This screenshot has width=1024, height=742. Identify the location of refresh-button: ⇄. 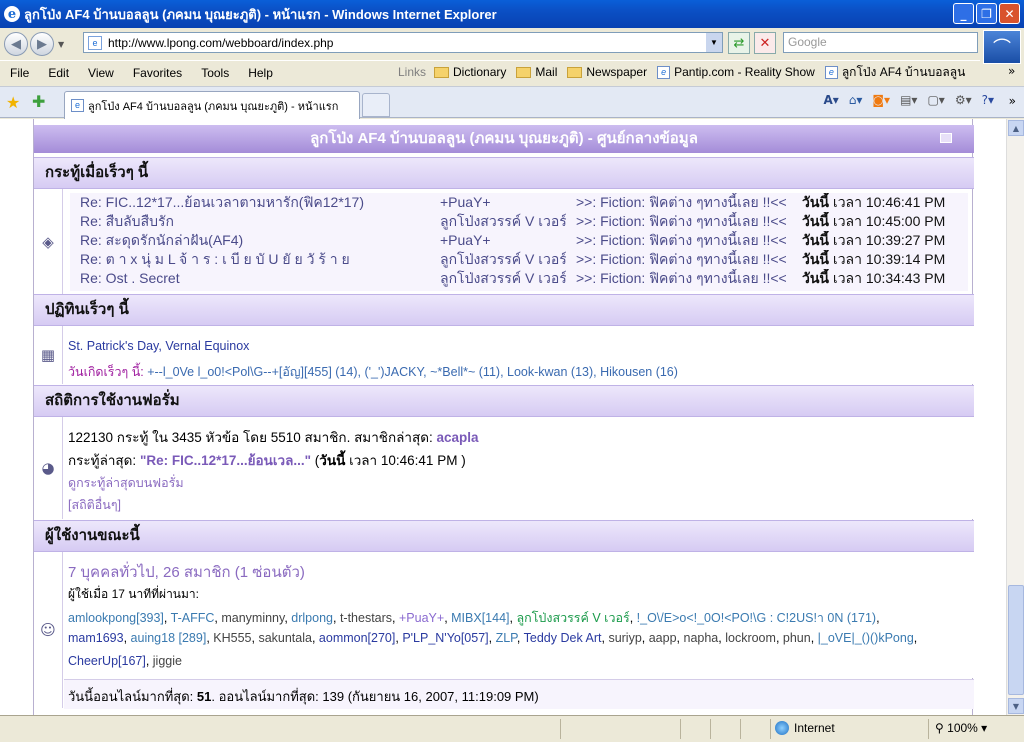
(739, 43).